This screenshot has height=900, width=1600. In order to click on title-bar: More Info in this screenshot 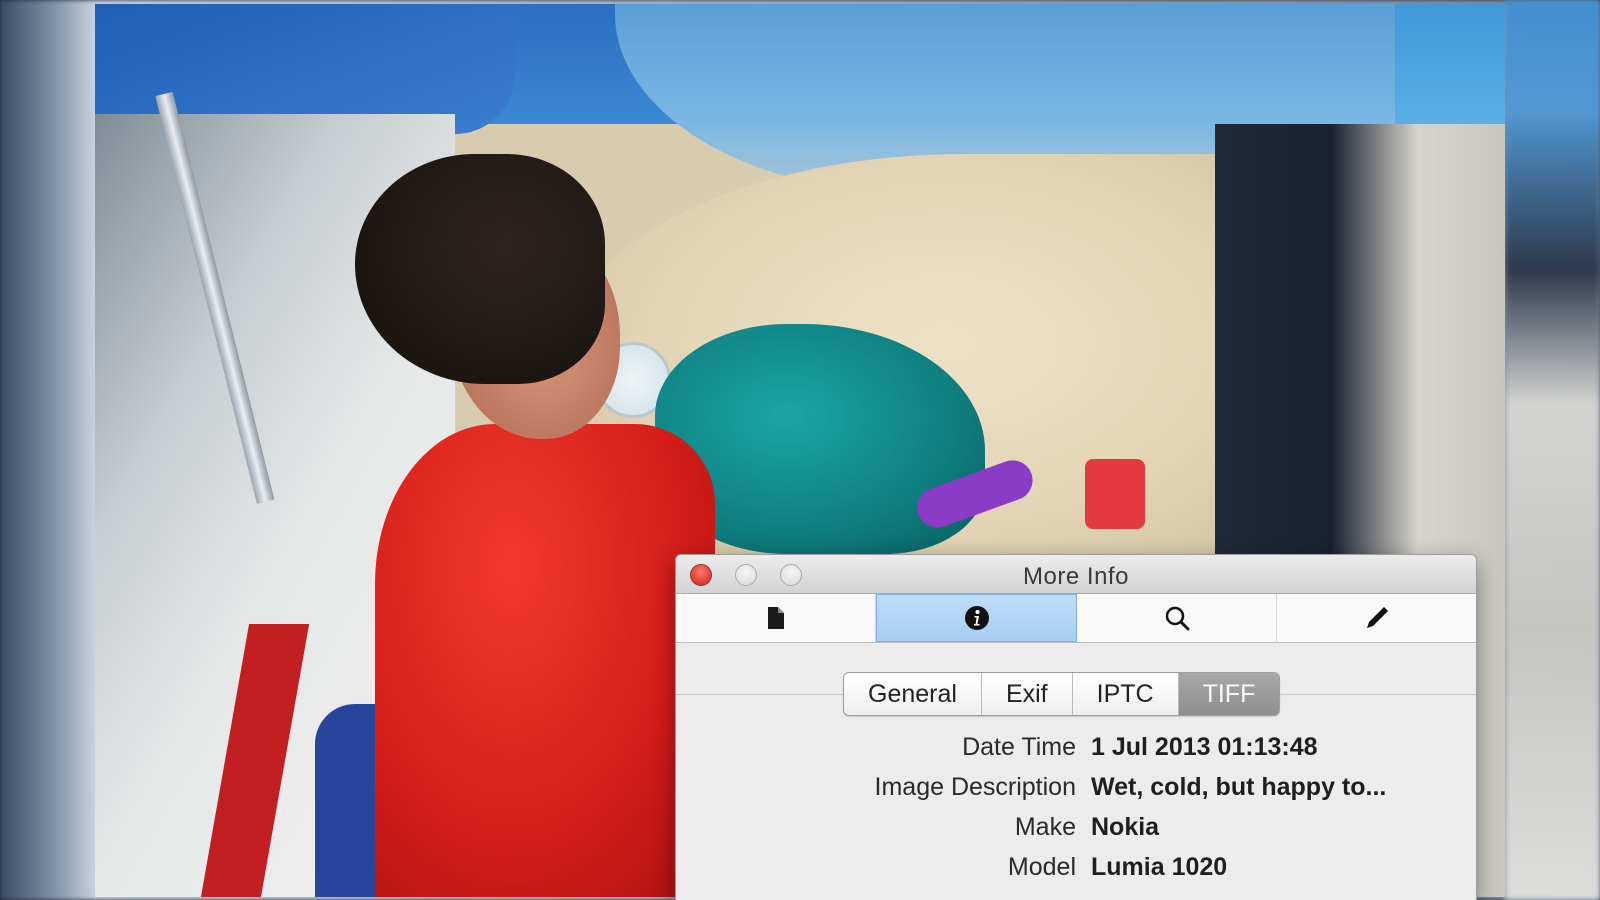, I will do `click(1076, 574)`.